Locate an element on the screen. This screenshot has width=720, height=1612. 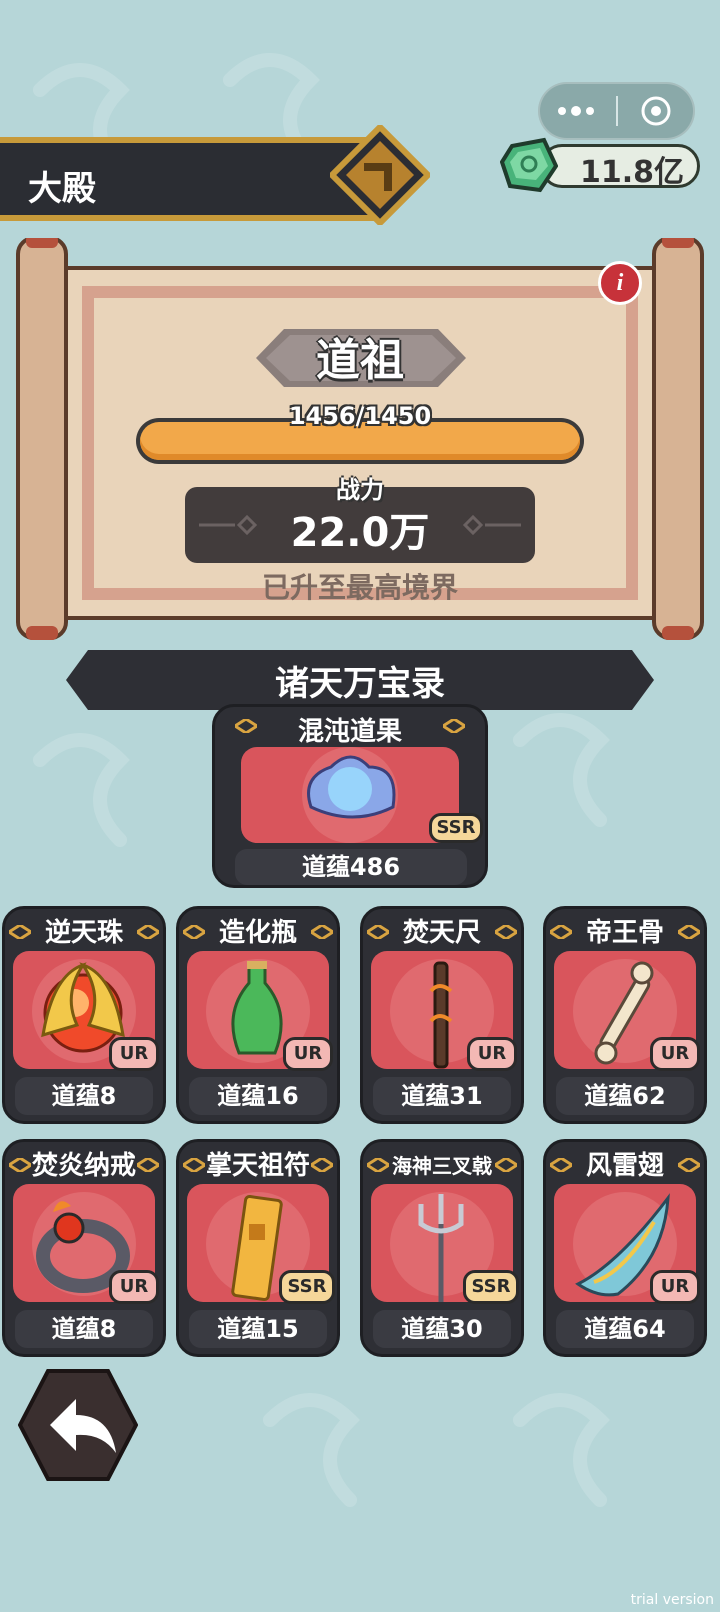
miniprogram-capsule is located at coordinates (616, 111).